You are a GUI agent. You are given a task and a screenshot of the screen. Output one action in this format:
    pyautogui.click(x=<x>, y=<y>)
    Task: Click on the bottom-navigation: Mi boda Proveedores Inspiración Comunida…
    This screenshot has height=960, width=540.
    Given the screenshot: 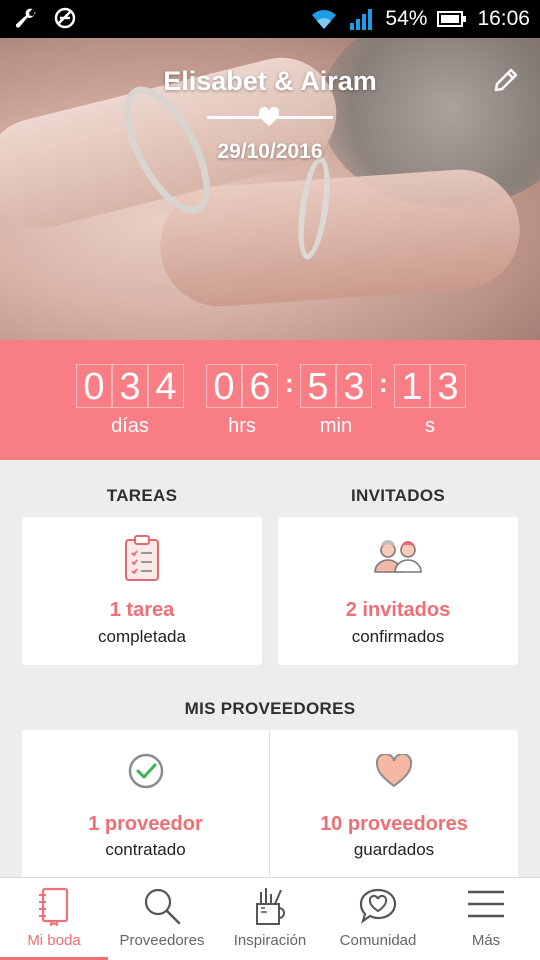 What is the action you would take?
    pyautogui.click(x=270, y=918)
    